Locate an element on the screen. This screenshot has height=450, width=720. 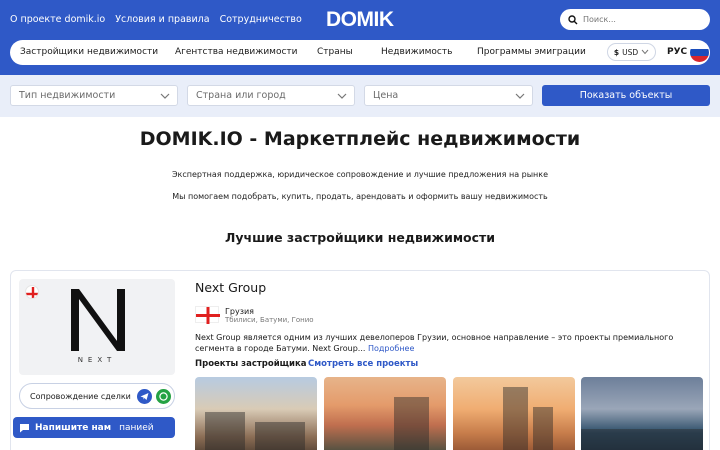
language-select: РУС is located at coordinates (677, 52).